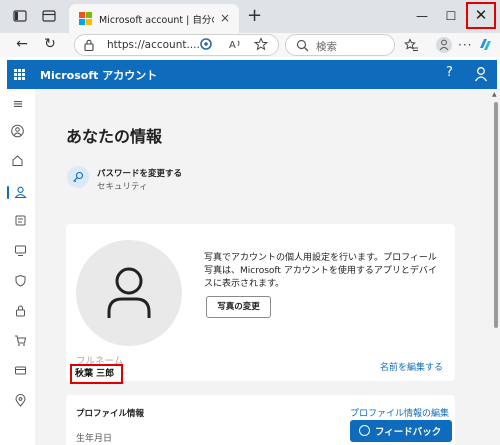 This screenshot has height=445, width=500. Describe the element at coordinates (17, 131) in the screenshot. I see `person-icon` at that location.